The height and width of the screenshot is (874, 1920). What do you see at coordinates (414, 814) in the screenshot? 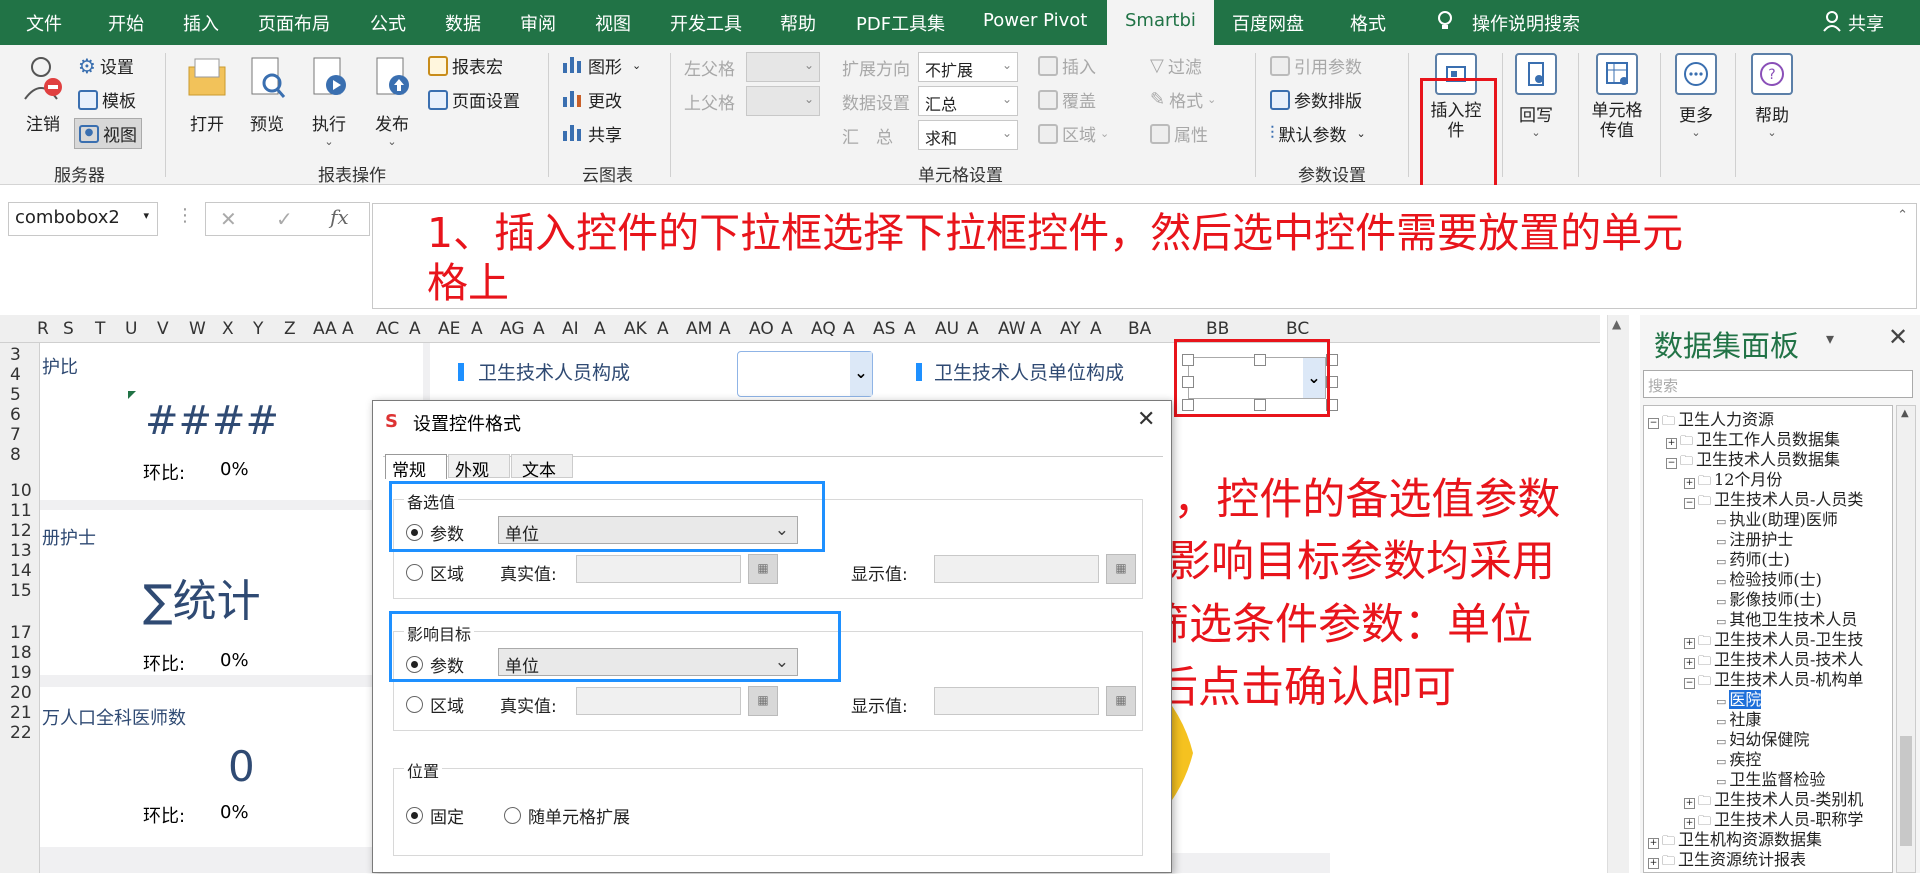
I see `position-fixed-radio` at bounding box center [414, 814].